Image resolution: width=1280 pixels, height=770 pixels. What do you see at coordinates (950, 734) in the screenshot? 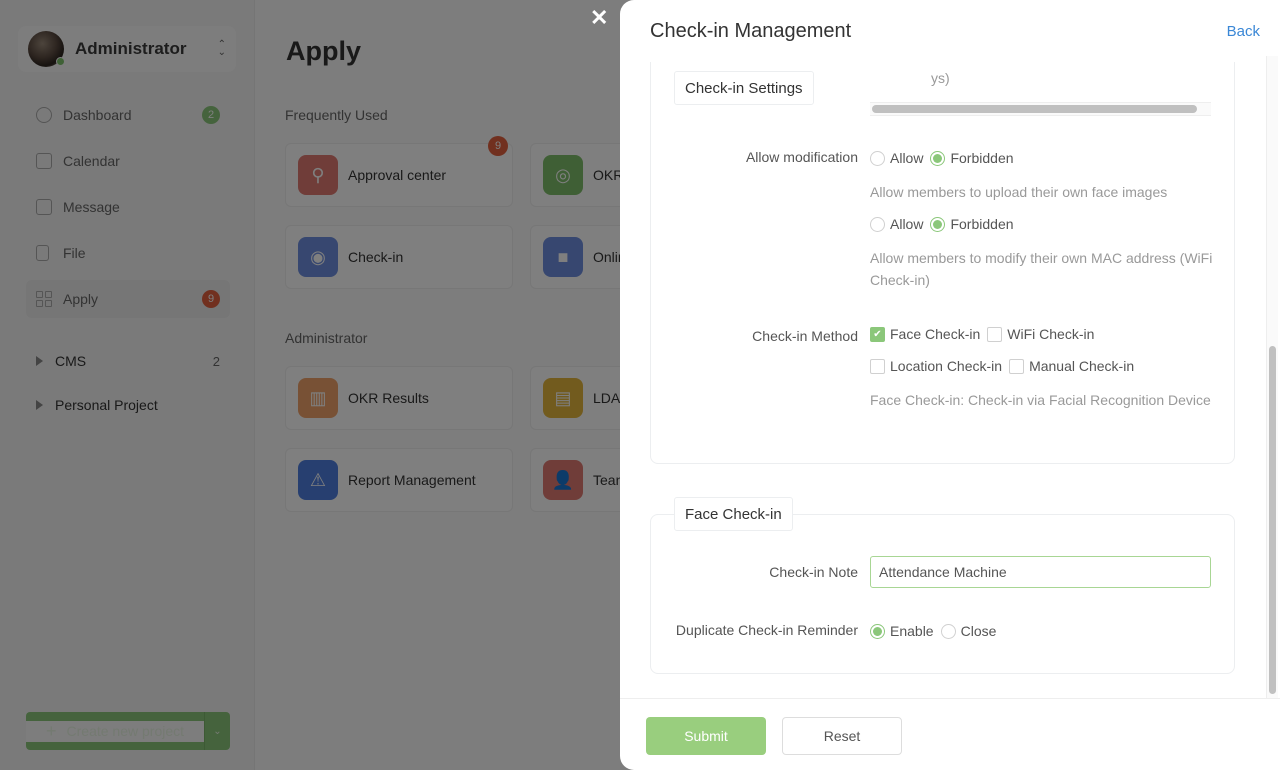
I see `drawer-footer: Submit Reset` at bounding box center [950, 734].